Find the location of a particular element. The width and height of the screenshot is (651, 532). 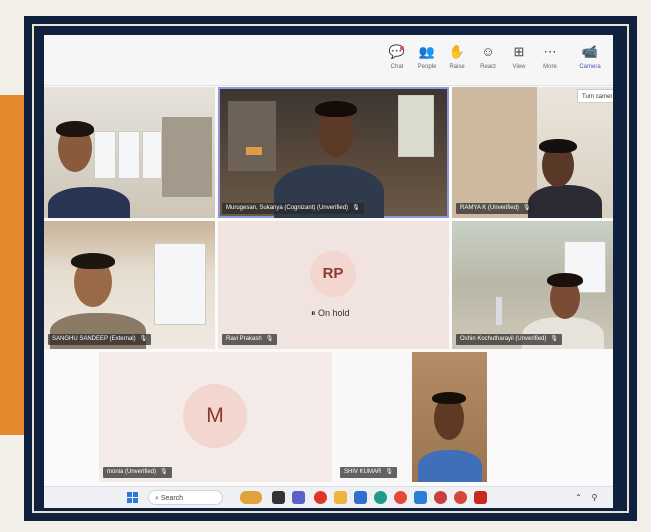

avatar: M is located at coordinates (215, 416).